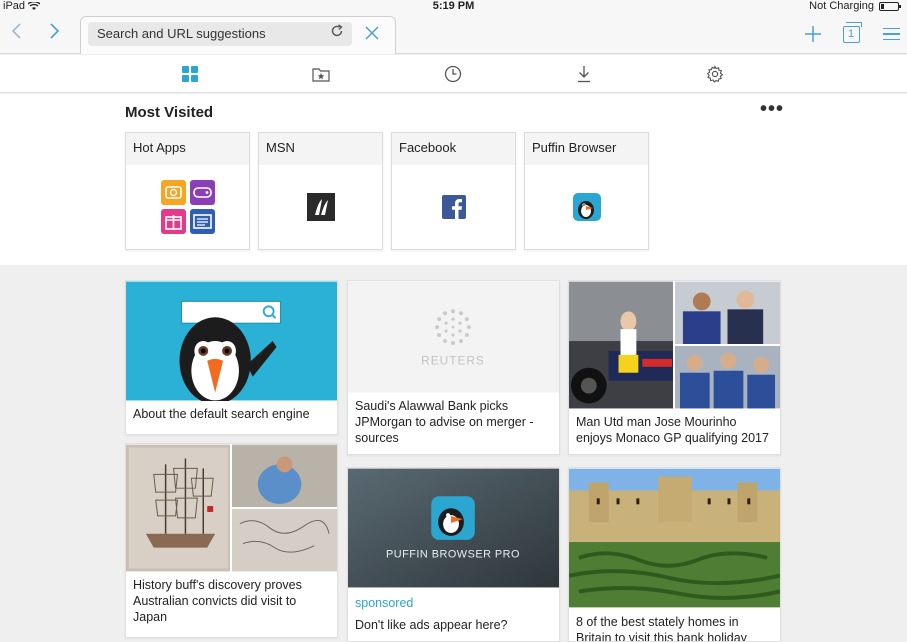  I want to click on grid-icon, so click(190, 74).